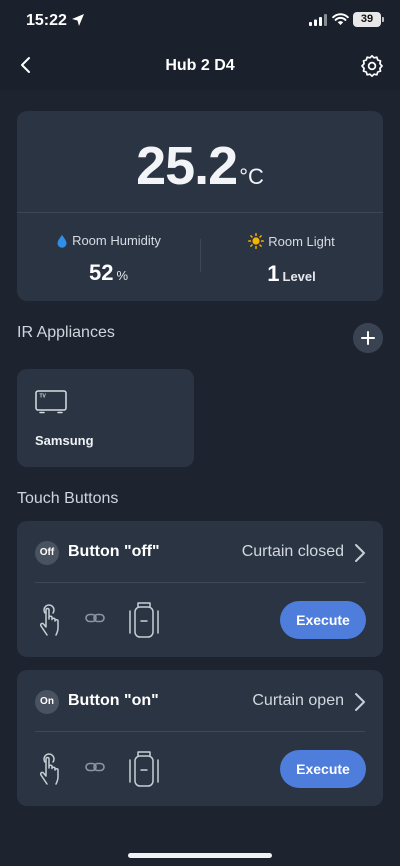  Describe the element at coordinates (256, 241) in the screenshot. I see `sun-icon` at that location.